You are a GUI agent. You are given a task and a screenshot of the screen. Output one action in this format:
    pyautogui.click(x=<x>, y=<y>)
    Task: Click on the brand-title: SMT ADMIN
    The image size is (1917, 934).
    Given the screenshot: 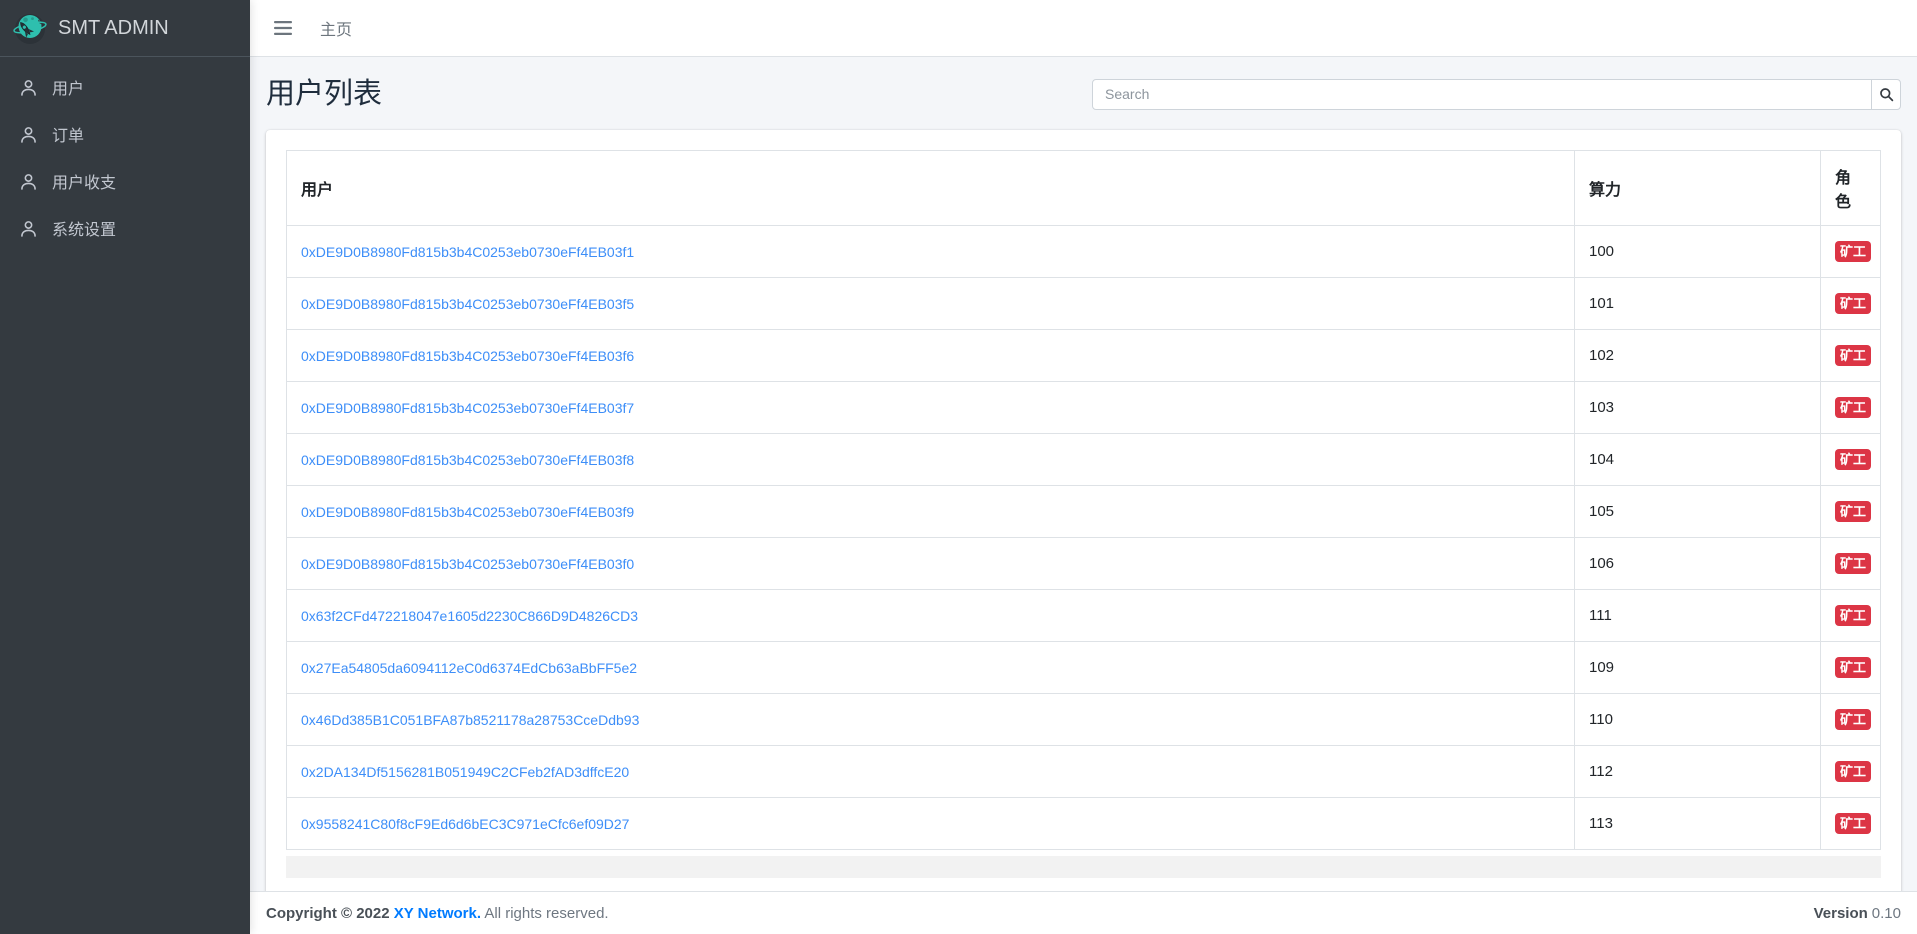 What is the action you would take?
    pyautogui.click(x=113, y=27)
    